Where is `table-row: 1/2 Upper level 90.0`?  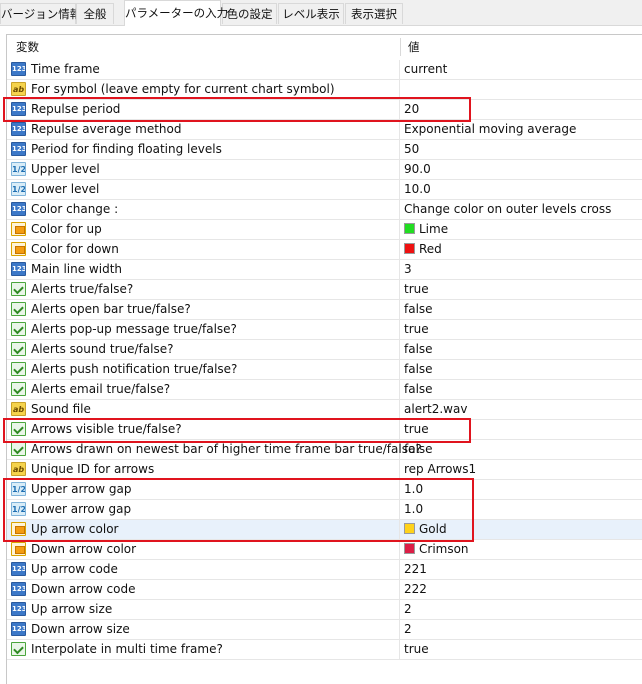 table-row: 1/2 Upper level 90.0 is located at coordinates (324, 170).